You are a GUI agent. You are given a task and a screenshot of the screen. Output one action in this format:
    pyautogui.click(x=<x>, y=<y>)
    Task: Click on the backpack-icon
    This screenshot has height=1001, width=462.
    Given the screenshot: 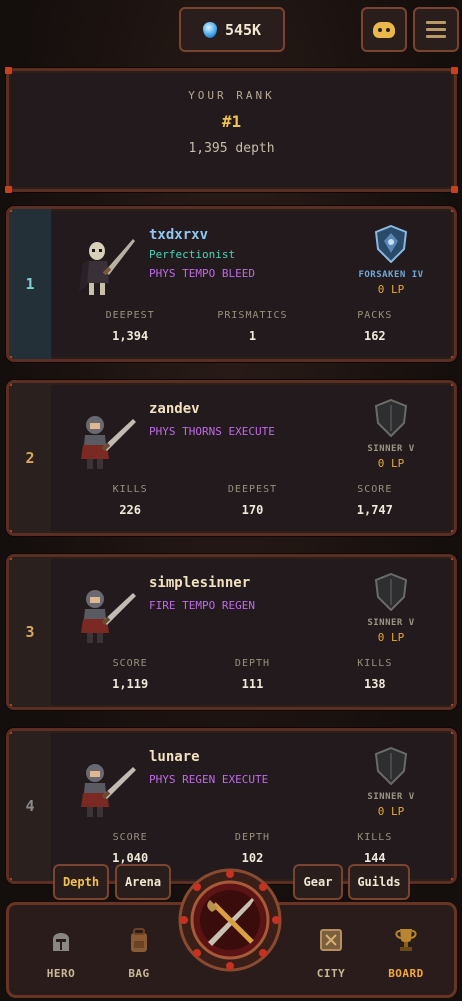 What is the action you would take?
    pyautogui.click(x=139, y=940)
    